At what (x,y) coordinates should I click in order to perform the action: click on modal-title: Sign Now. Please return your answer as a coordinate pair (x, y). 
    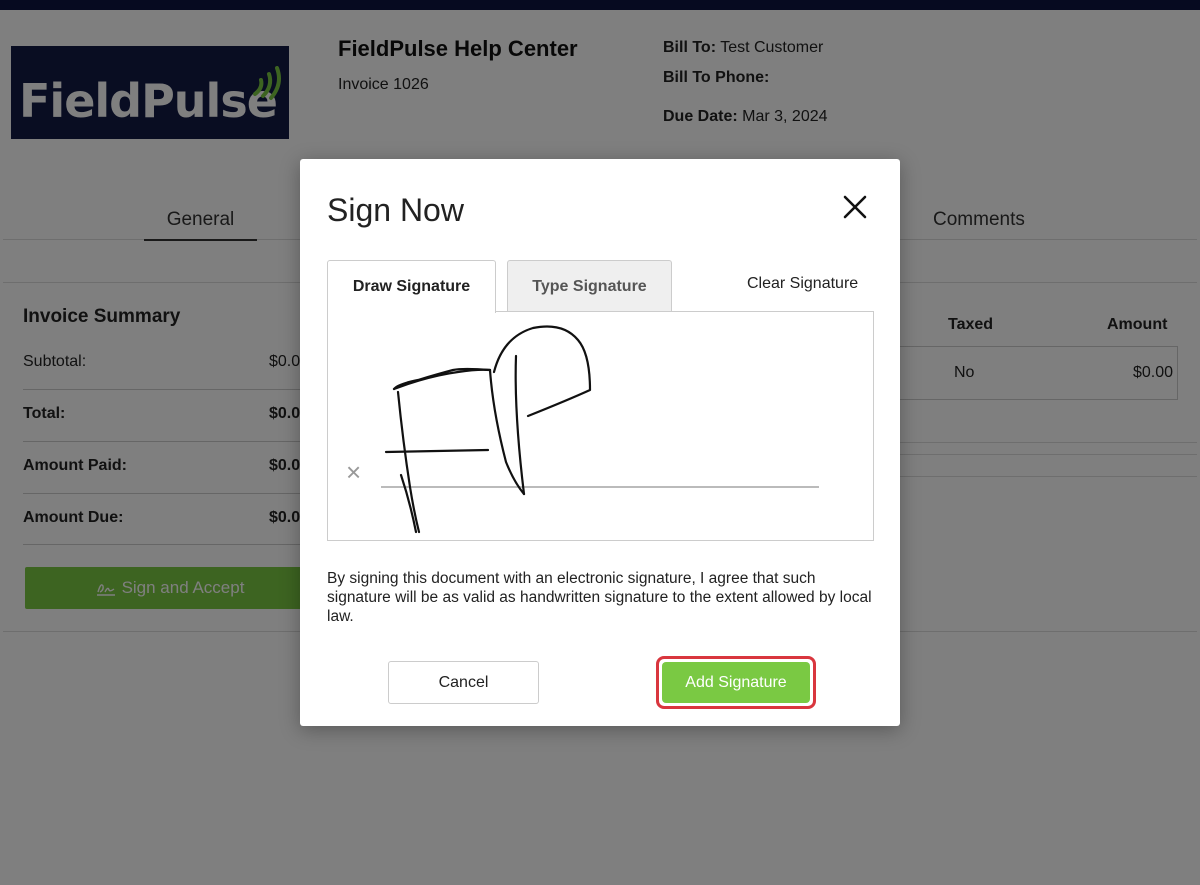
    Looking at the image, I should click on (395, 210).